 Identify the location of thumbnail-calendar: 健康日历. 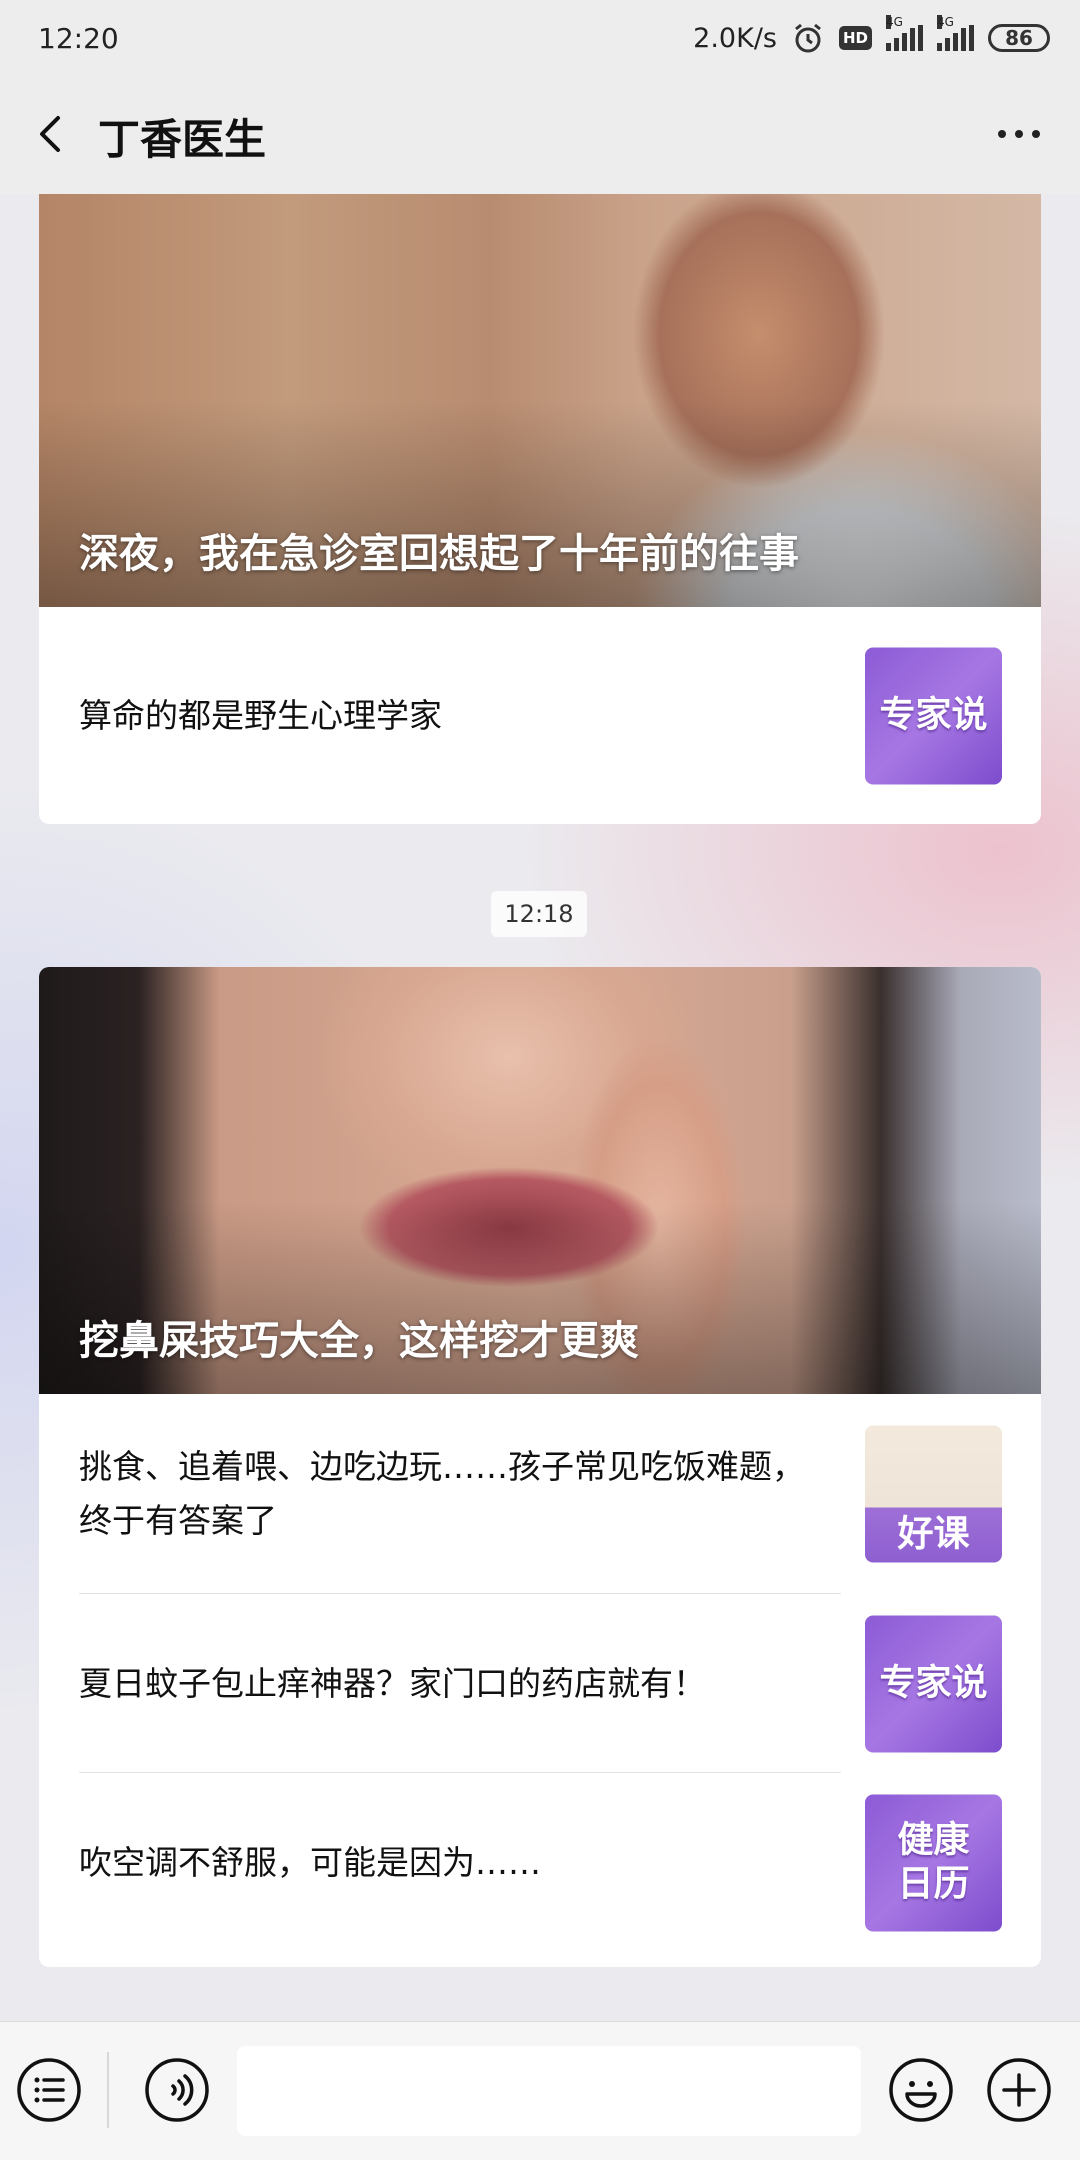
(933, 1862).